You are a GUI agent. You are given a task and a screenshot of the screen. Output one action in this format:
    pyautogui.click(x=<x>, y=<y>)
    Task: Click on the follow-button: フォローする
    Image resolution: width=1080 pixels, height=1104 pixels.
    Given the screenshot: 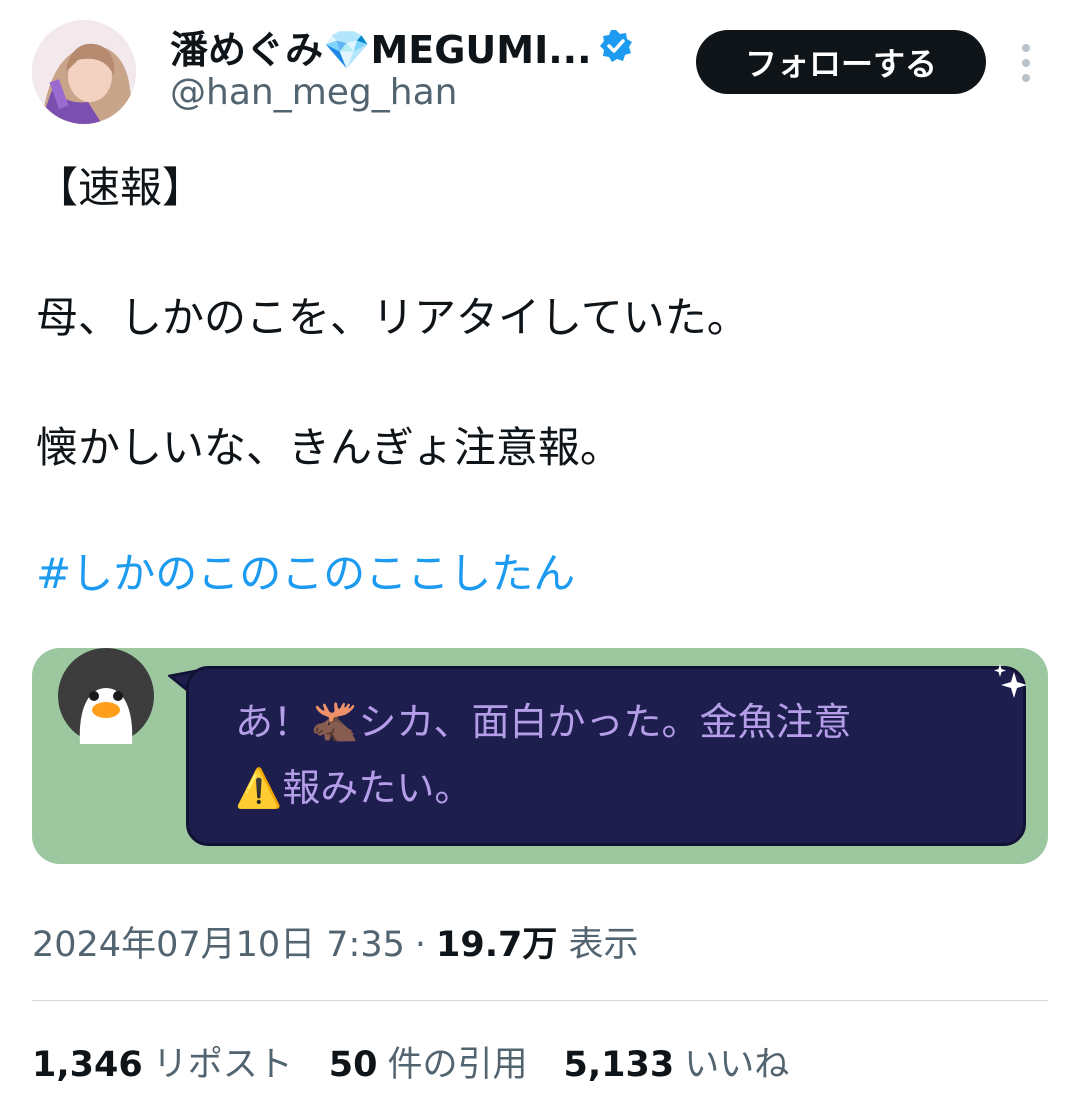 What is the action you would take?
    pyautogui.click(x=841, y=62)
    